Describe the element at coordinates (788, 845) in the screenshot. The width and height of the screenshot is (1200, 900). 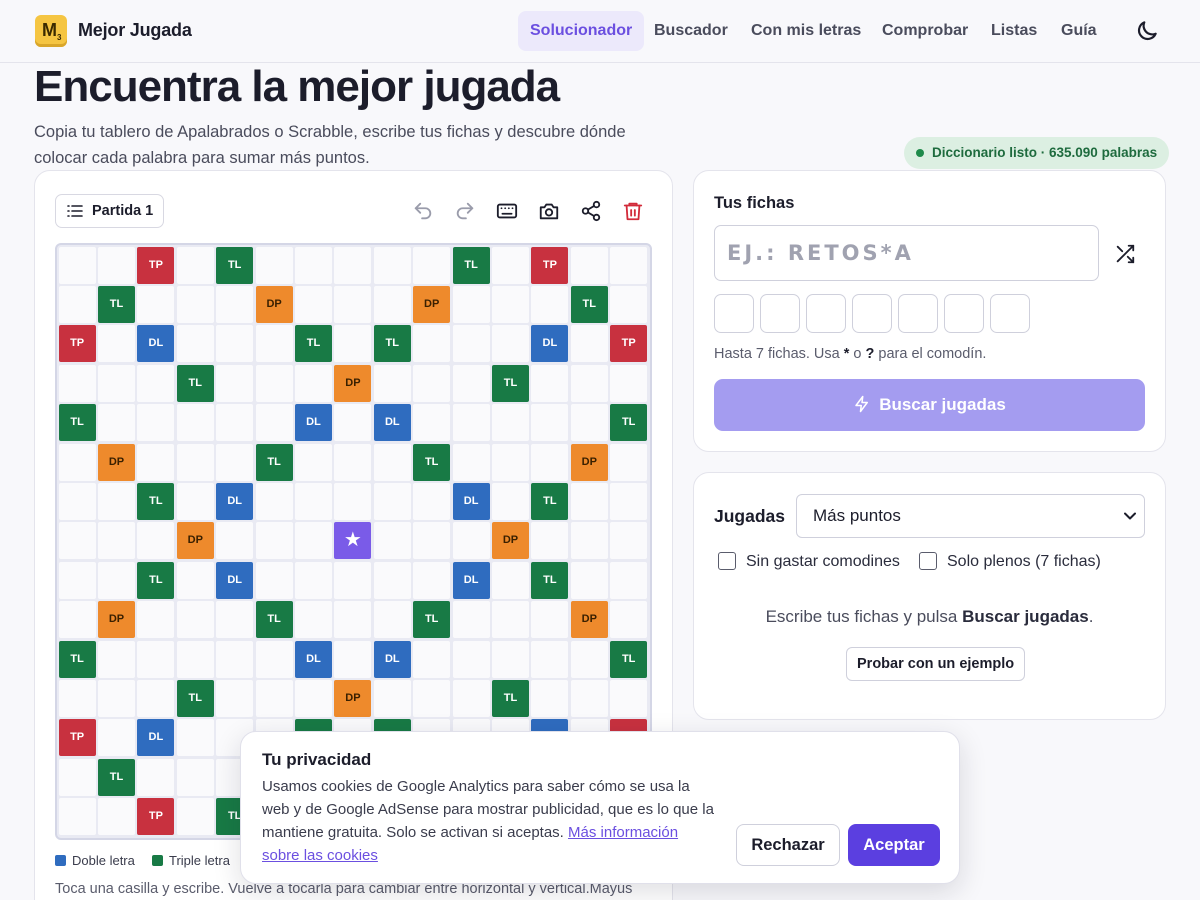
I see `reject-cookies-button: Rechazar` at that location.